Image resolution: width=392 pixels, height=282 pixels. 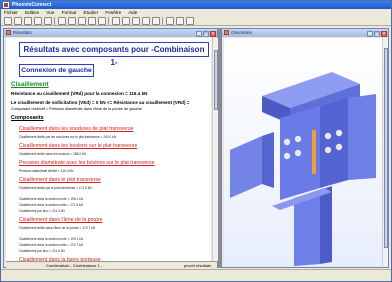 What do you see at coordinates (92, 21) in the screenshot?
I see `zoom-out-icon` at bounding box center [92, 21].